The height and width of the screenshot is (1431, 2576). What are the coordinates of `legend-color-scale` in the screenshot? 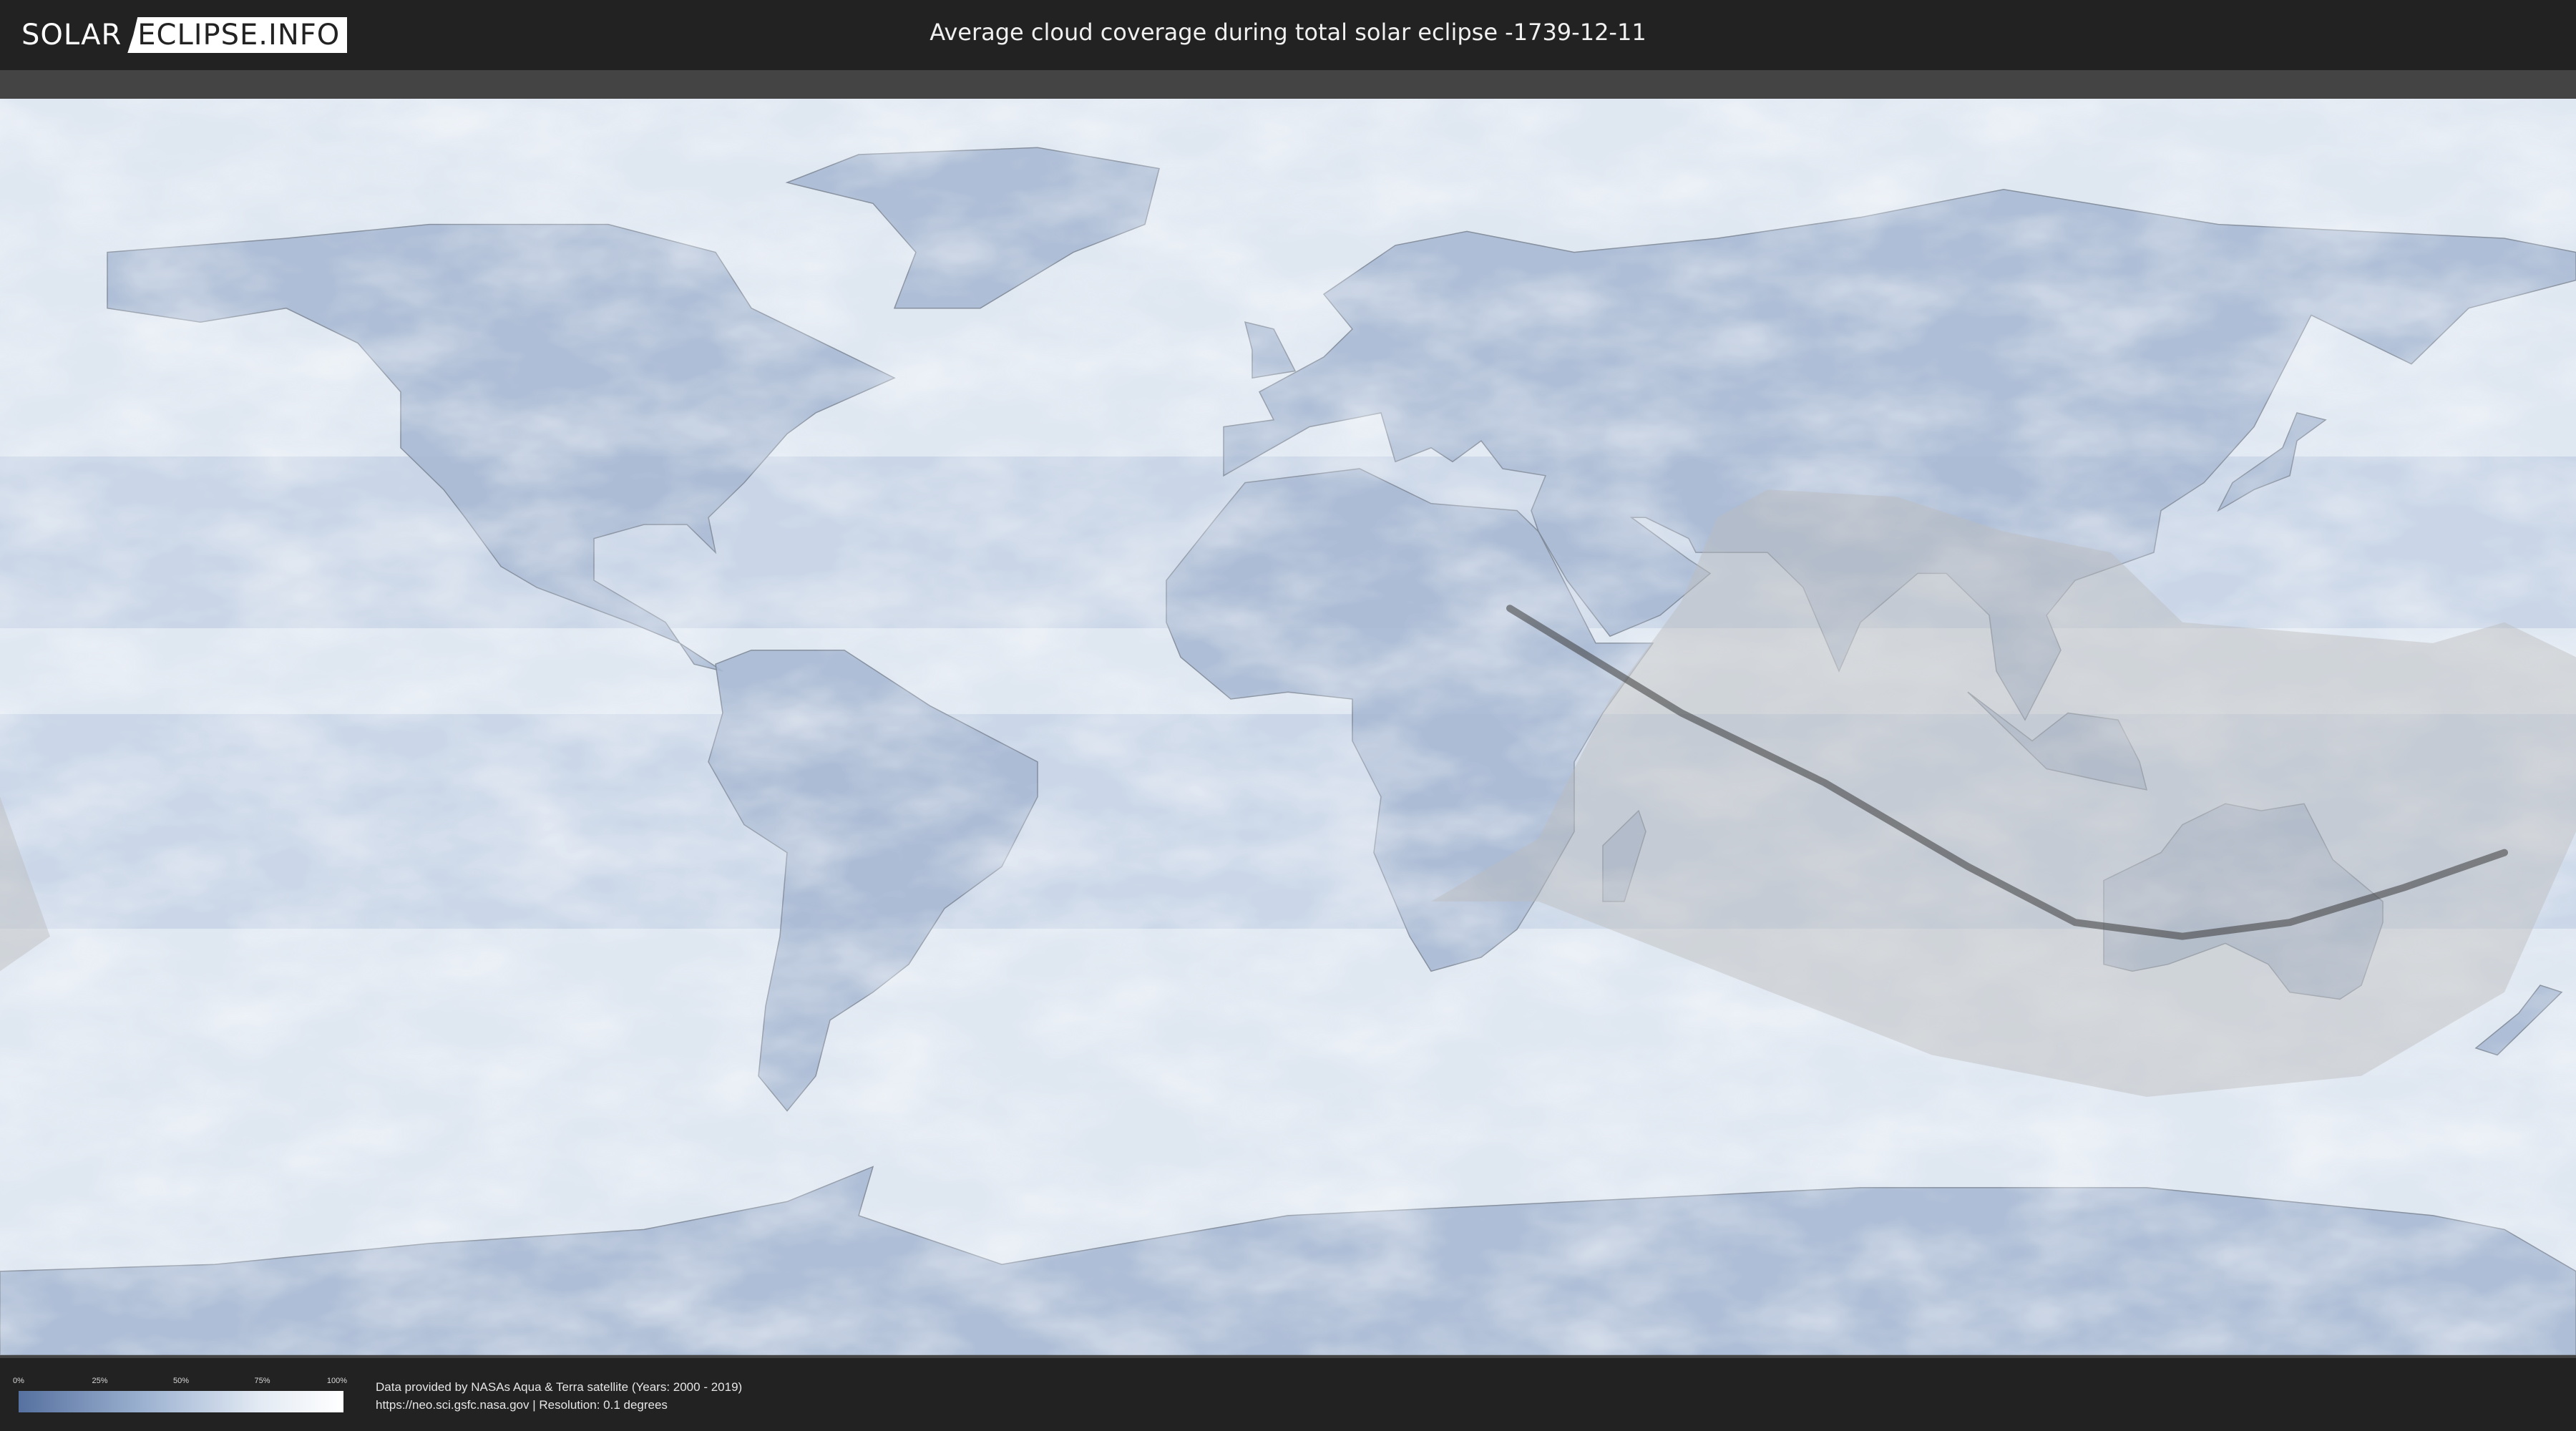 It's located at (181, 1402).